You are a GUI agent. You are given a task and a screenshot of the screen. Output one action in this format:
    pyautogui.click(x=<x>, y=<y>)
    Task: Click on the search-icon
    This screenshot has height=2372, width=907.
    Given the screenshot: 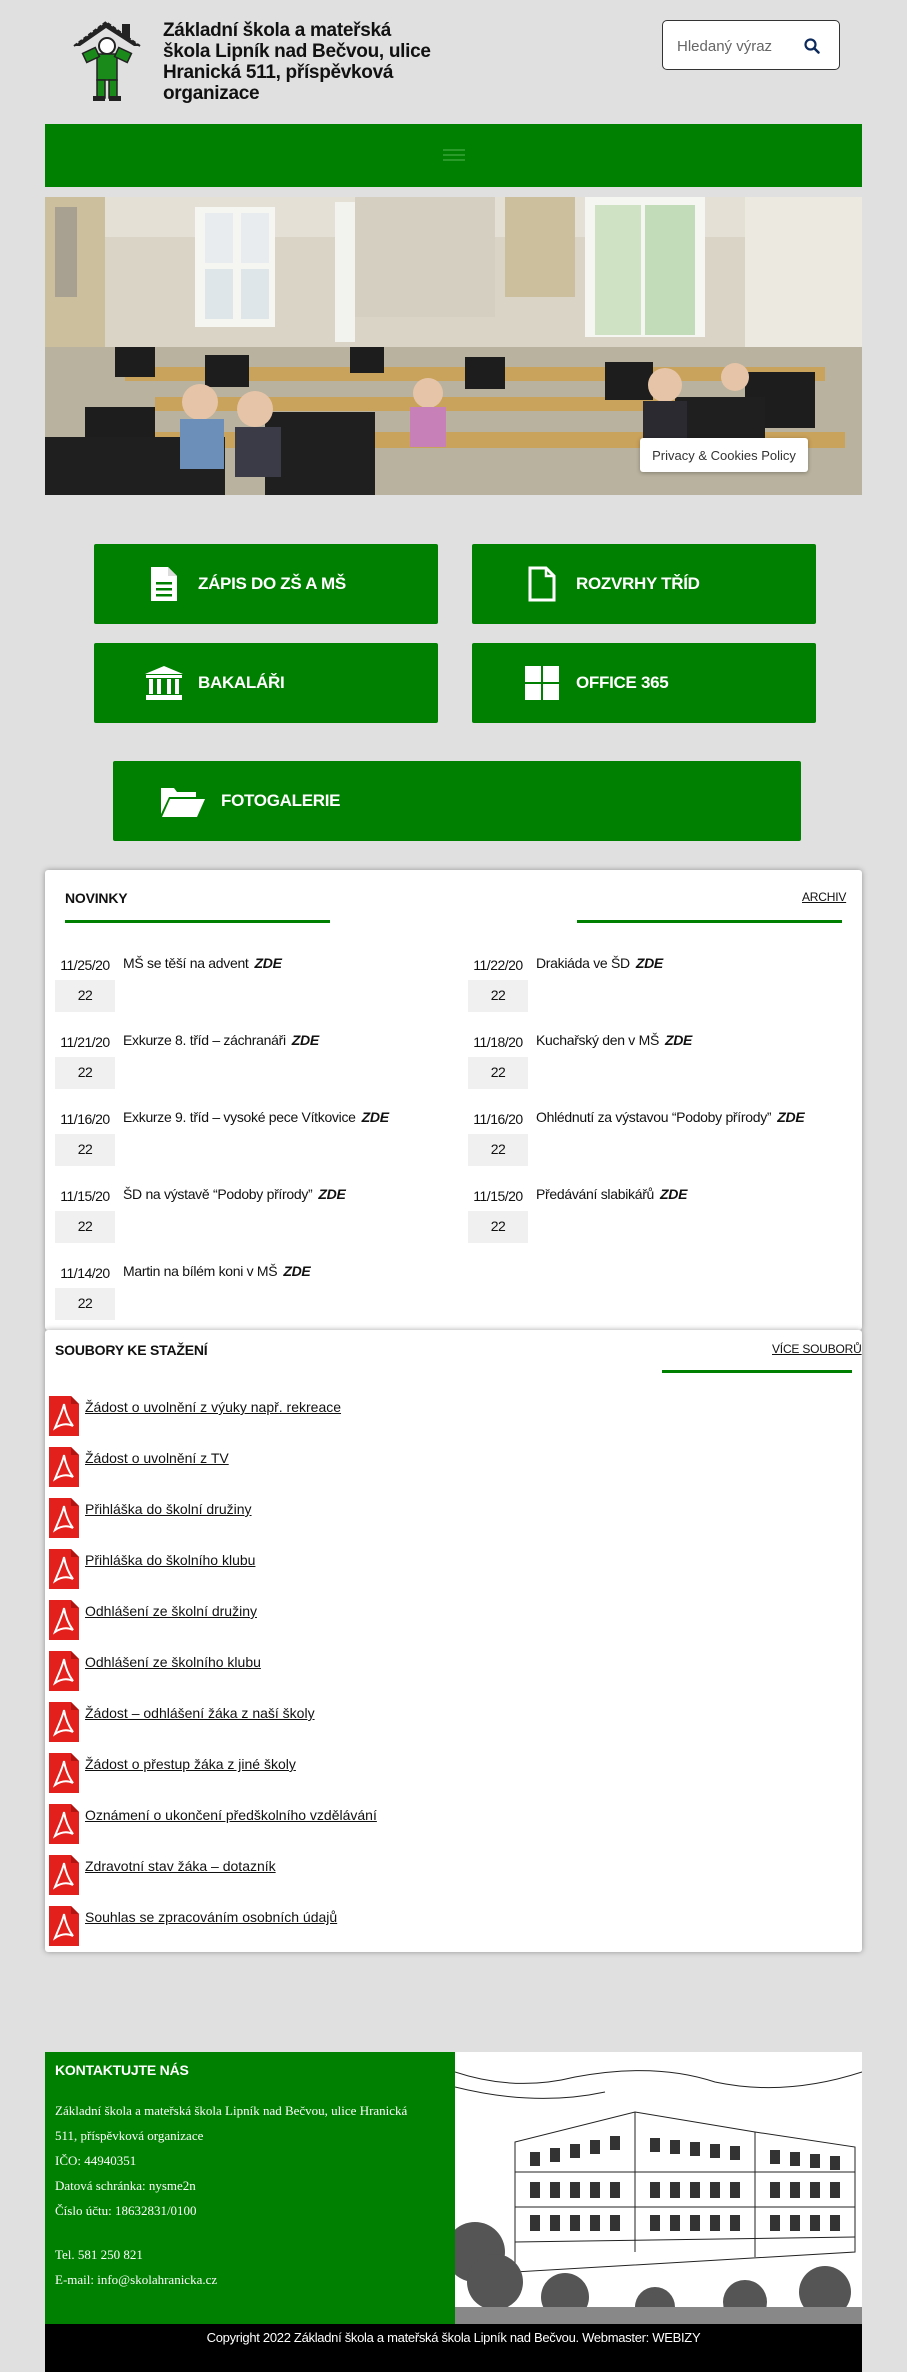 What is the action you would take?
    pyautogui.click(x=812, y=46)
    